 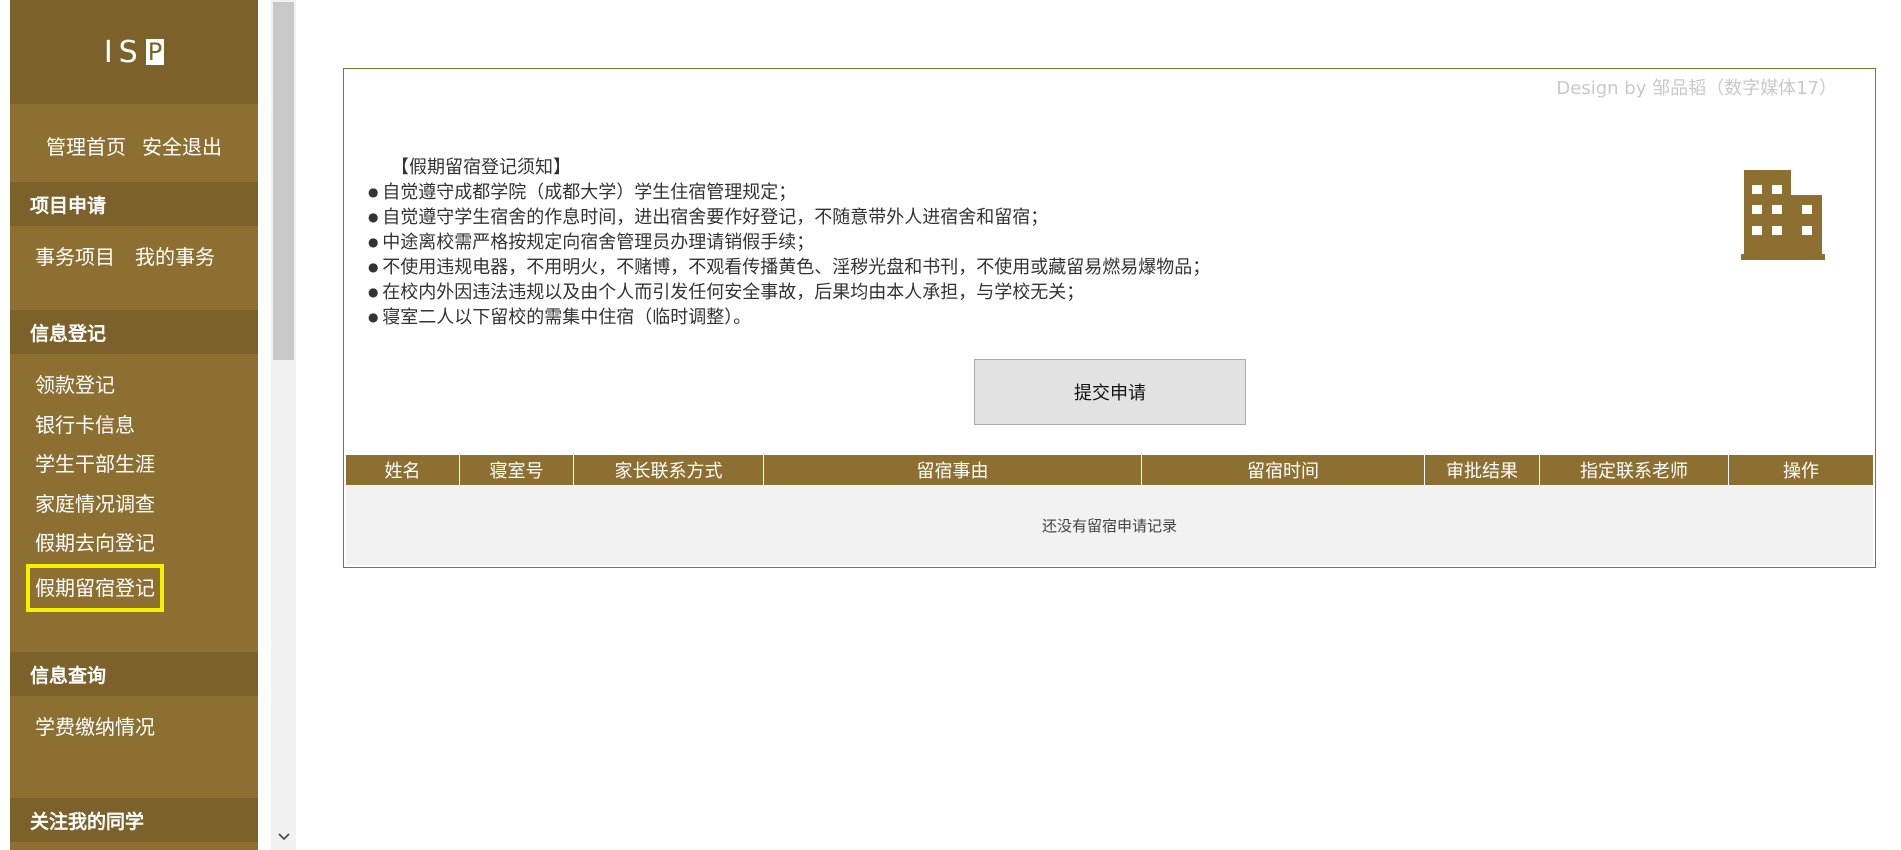 I want to click on sidebar-item-family-survey: 家庭情况调查, so click(x=146, y=505).